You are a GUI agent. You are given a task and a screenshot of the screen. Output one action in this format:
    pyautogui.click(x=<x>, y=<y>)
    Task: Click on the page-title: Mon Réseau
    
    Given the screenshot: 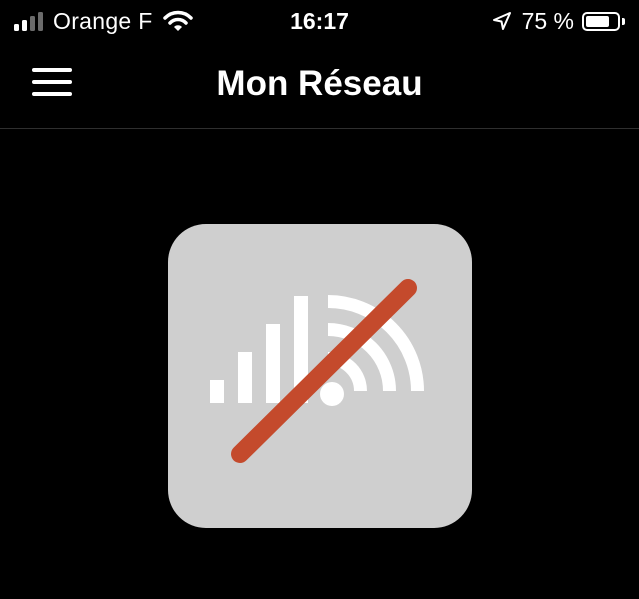 What is the action you would take?
    pyautogui.click(x=319, y=83)
    